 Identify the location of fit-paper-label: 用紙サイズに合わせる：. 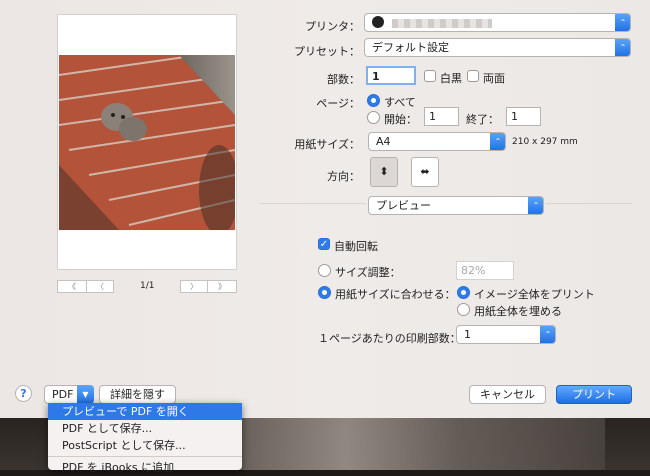
(395, 294).